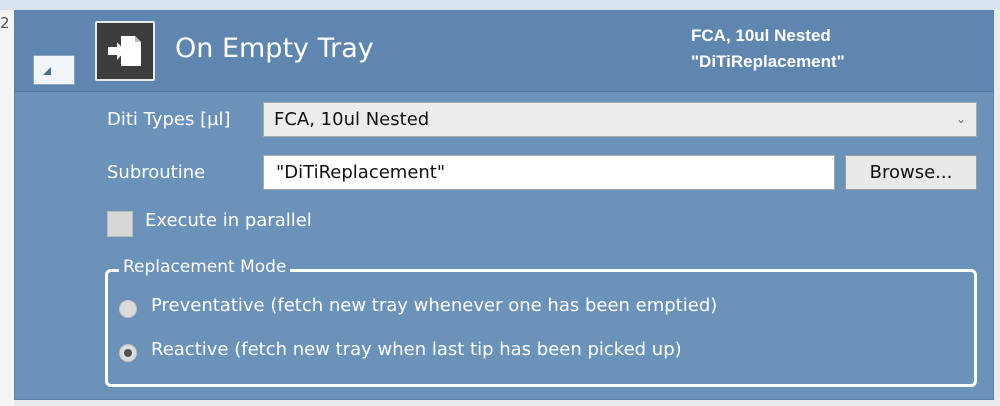  Describe the element at coordinates (169, 119) in the screenshot. I see `diti-types-label: Diti Types [µl]` at that location.